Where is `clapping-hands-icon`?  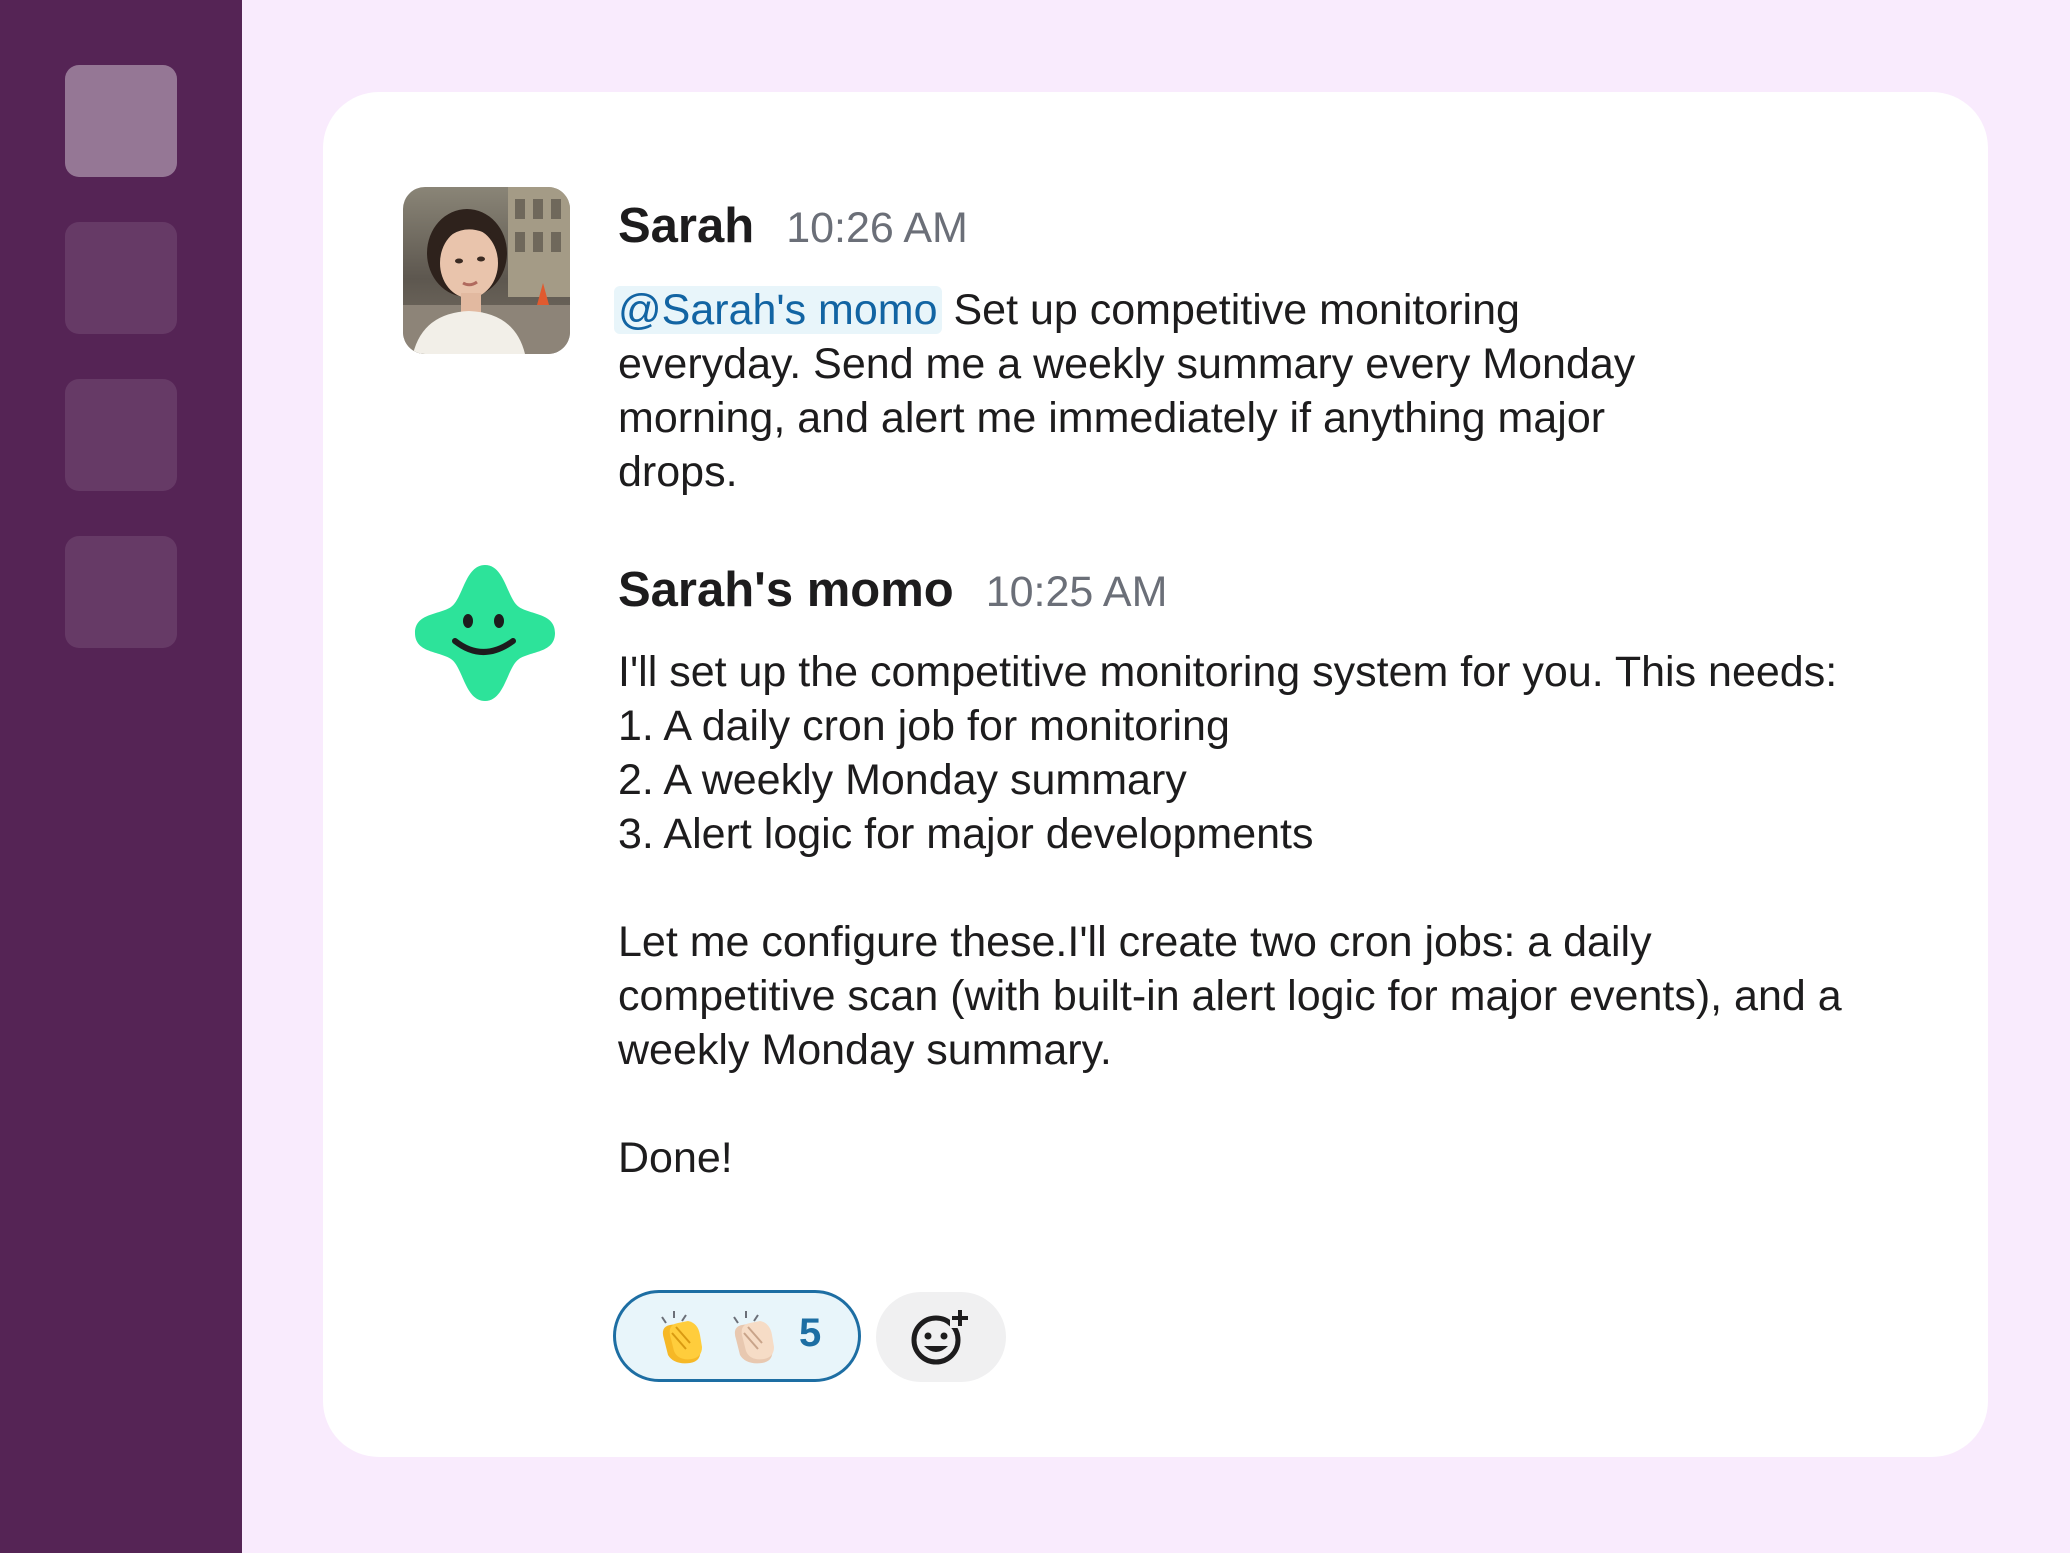 clapping-hands-icon is located at coordinates (681, 1337).